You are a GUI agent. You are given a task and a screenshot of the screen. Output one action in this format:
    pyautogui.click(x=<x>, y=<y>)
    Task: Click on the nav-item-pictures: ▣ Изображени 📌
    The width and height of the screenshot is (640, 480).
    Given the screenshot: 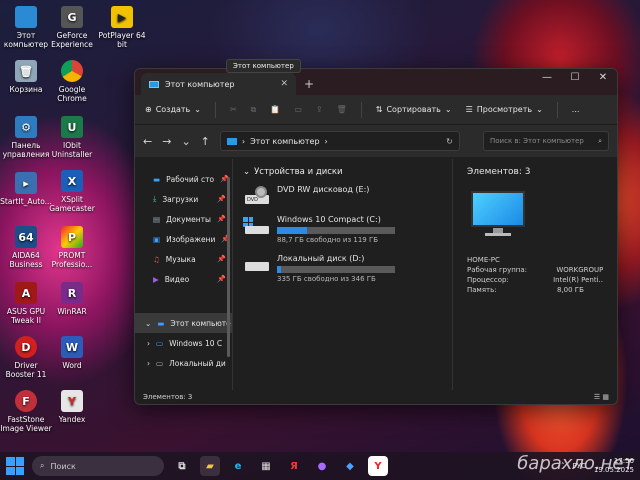 What is the action you would take?
    pyautogui.click(x=183, y=239)
    